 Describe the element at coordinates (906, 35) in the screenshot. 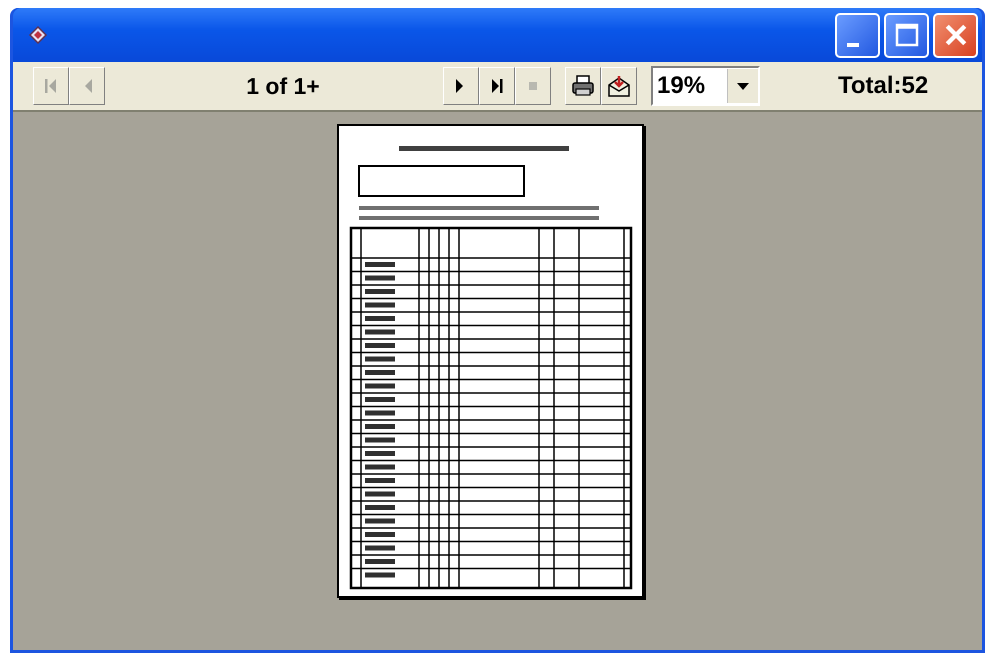

I see `maximize-button` at that location.